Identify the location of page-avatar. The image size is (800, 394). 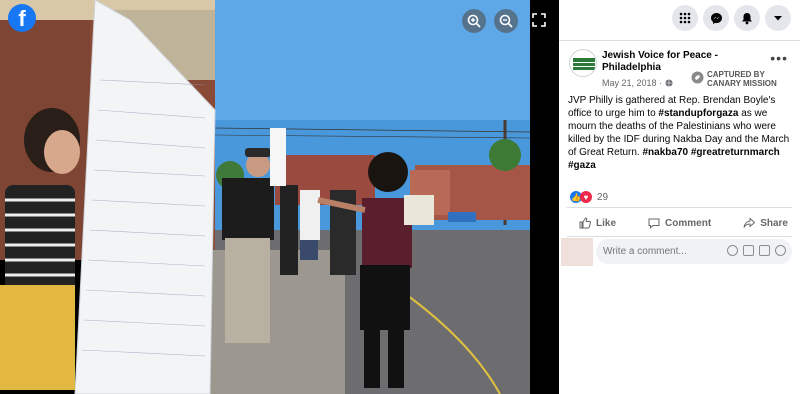
(583, 63).